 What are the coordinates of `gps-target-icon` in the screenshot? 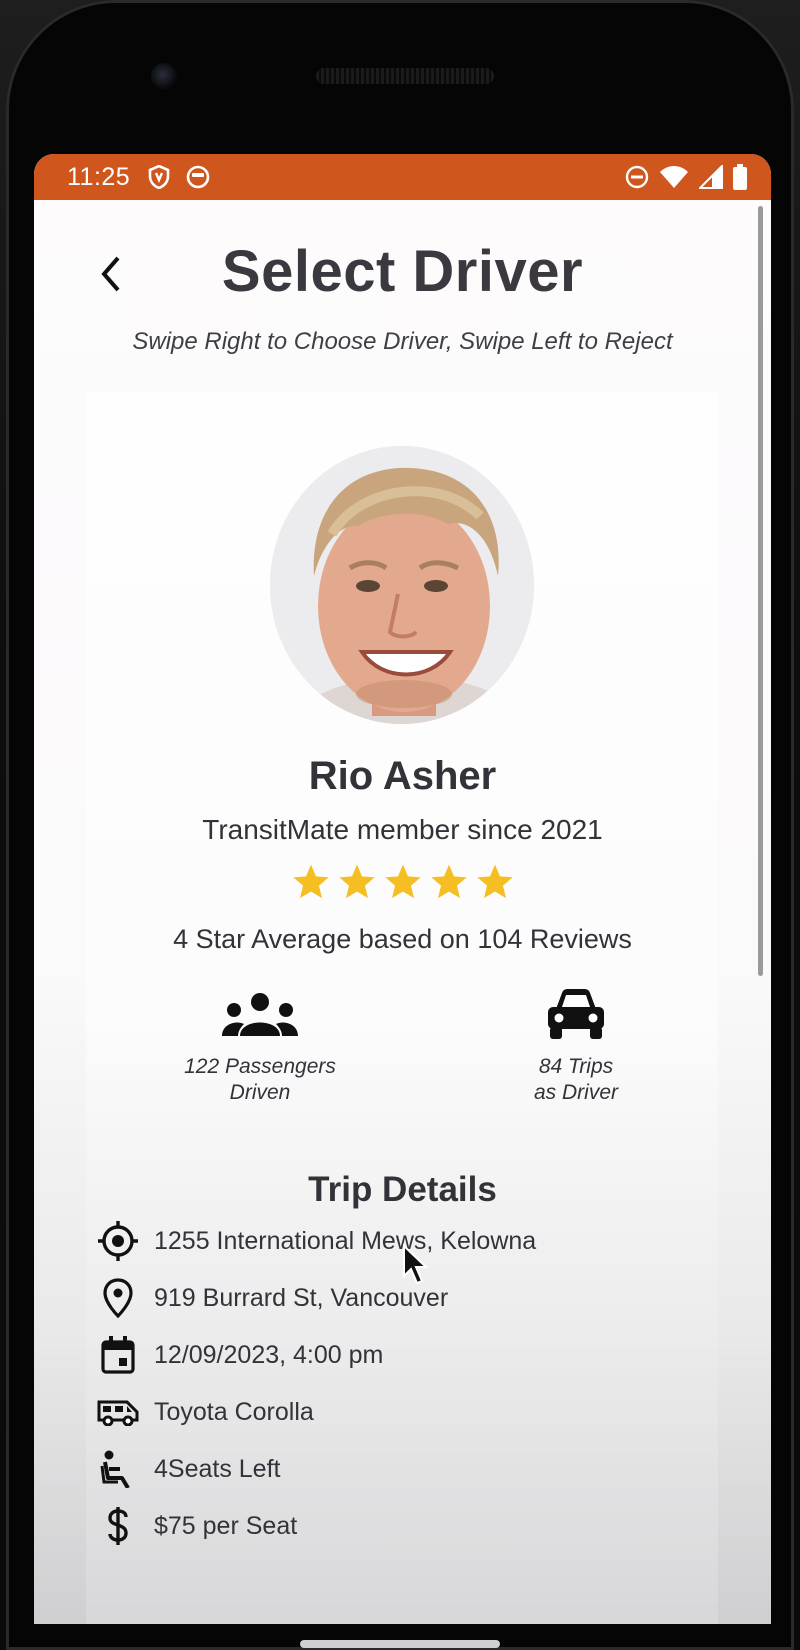 It's located at (118, 1241).